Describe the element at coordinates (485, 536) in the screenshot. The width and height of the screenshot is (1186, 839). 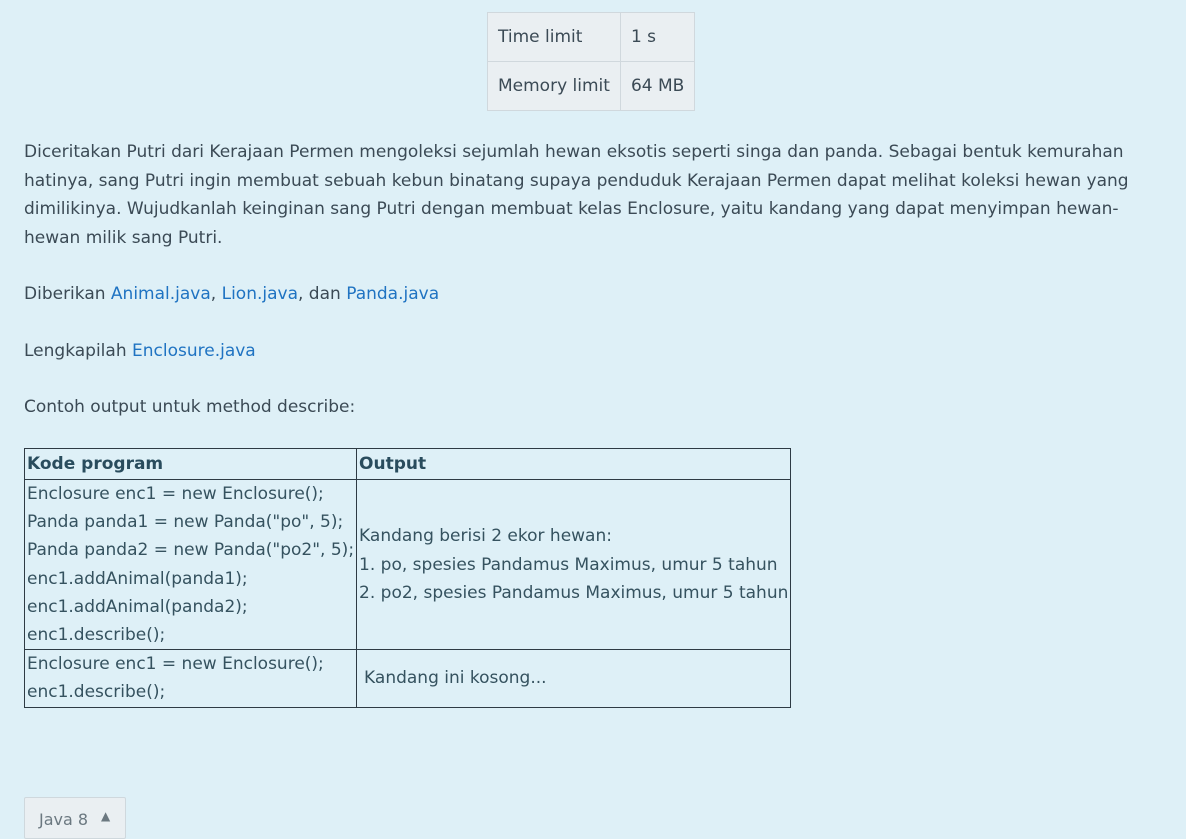
I see `output-line: Kandang berisi 2 ekor hewan:` at that location.